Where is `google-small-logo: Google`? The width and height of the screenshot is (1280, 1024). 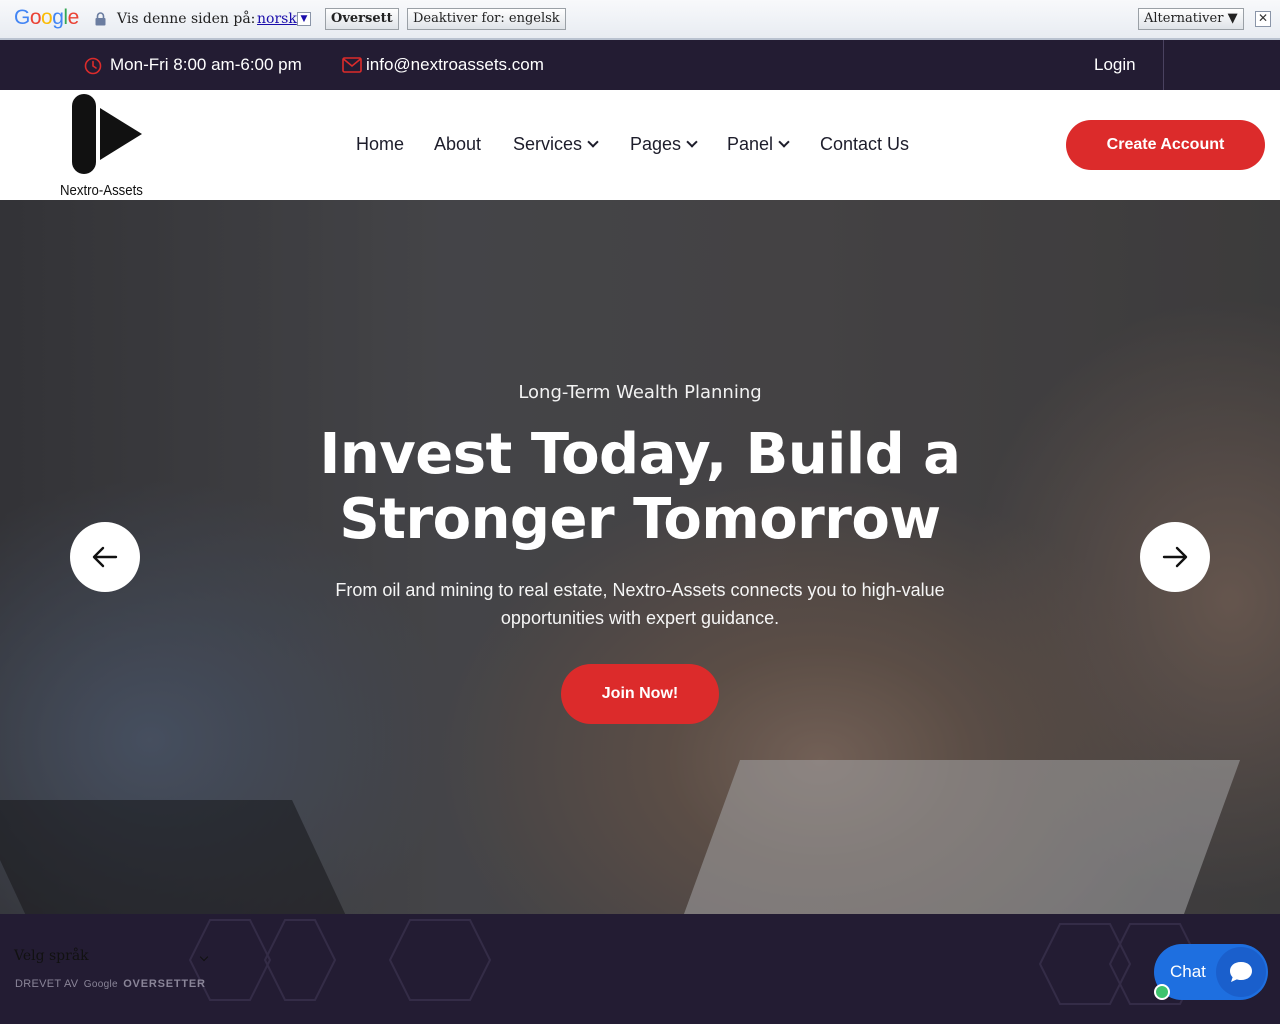
google-small-logo: Google is located at coordinates (100, 984).